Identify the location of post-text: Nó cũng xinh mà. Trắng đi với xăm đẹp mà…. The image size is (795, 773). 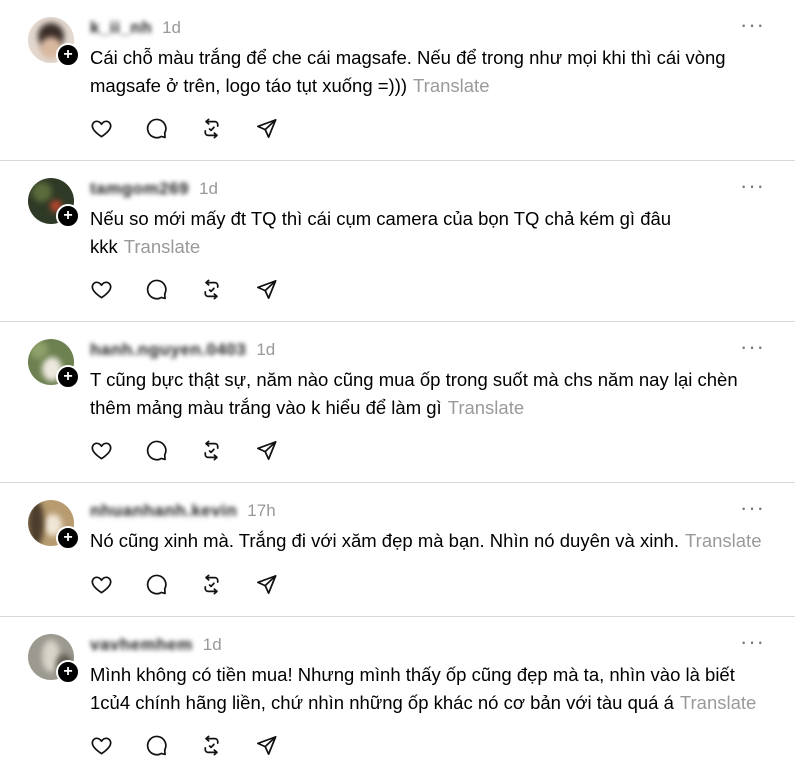
(426, 540).